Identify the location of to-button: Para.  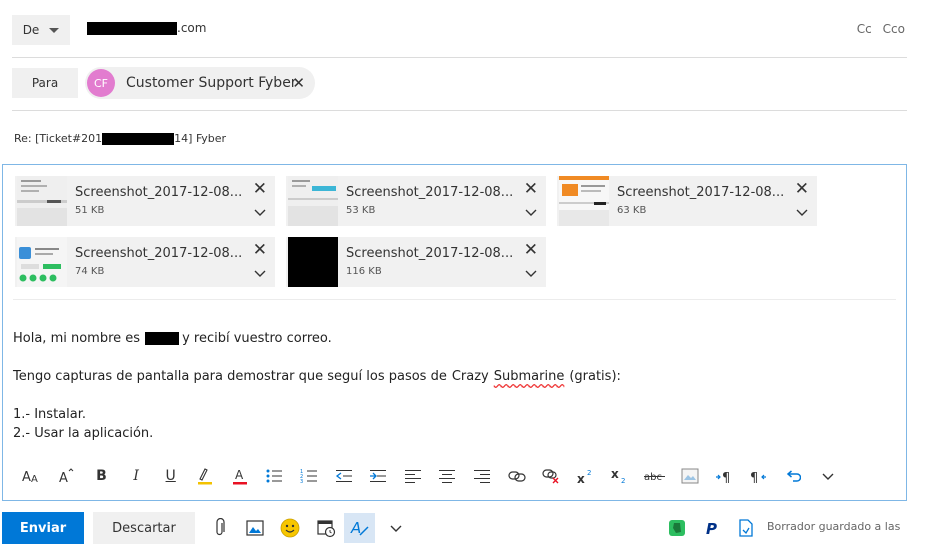
(45, 83).